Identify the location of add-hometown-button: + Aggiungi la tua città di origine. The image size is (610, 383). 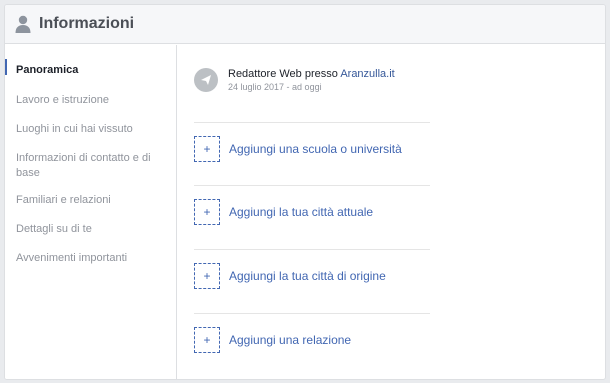
(290, 276).